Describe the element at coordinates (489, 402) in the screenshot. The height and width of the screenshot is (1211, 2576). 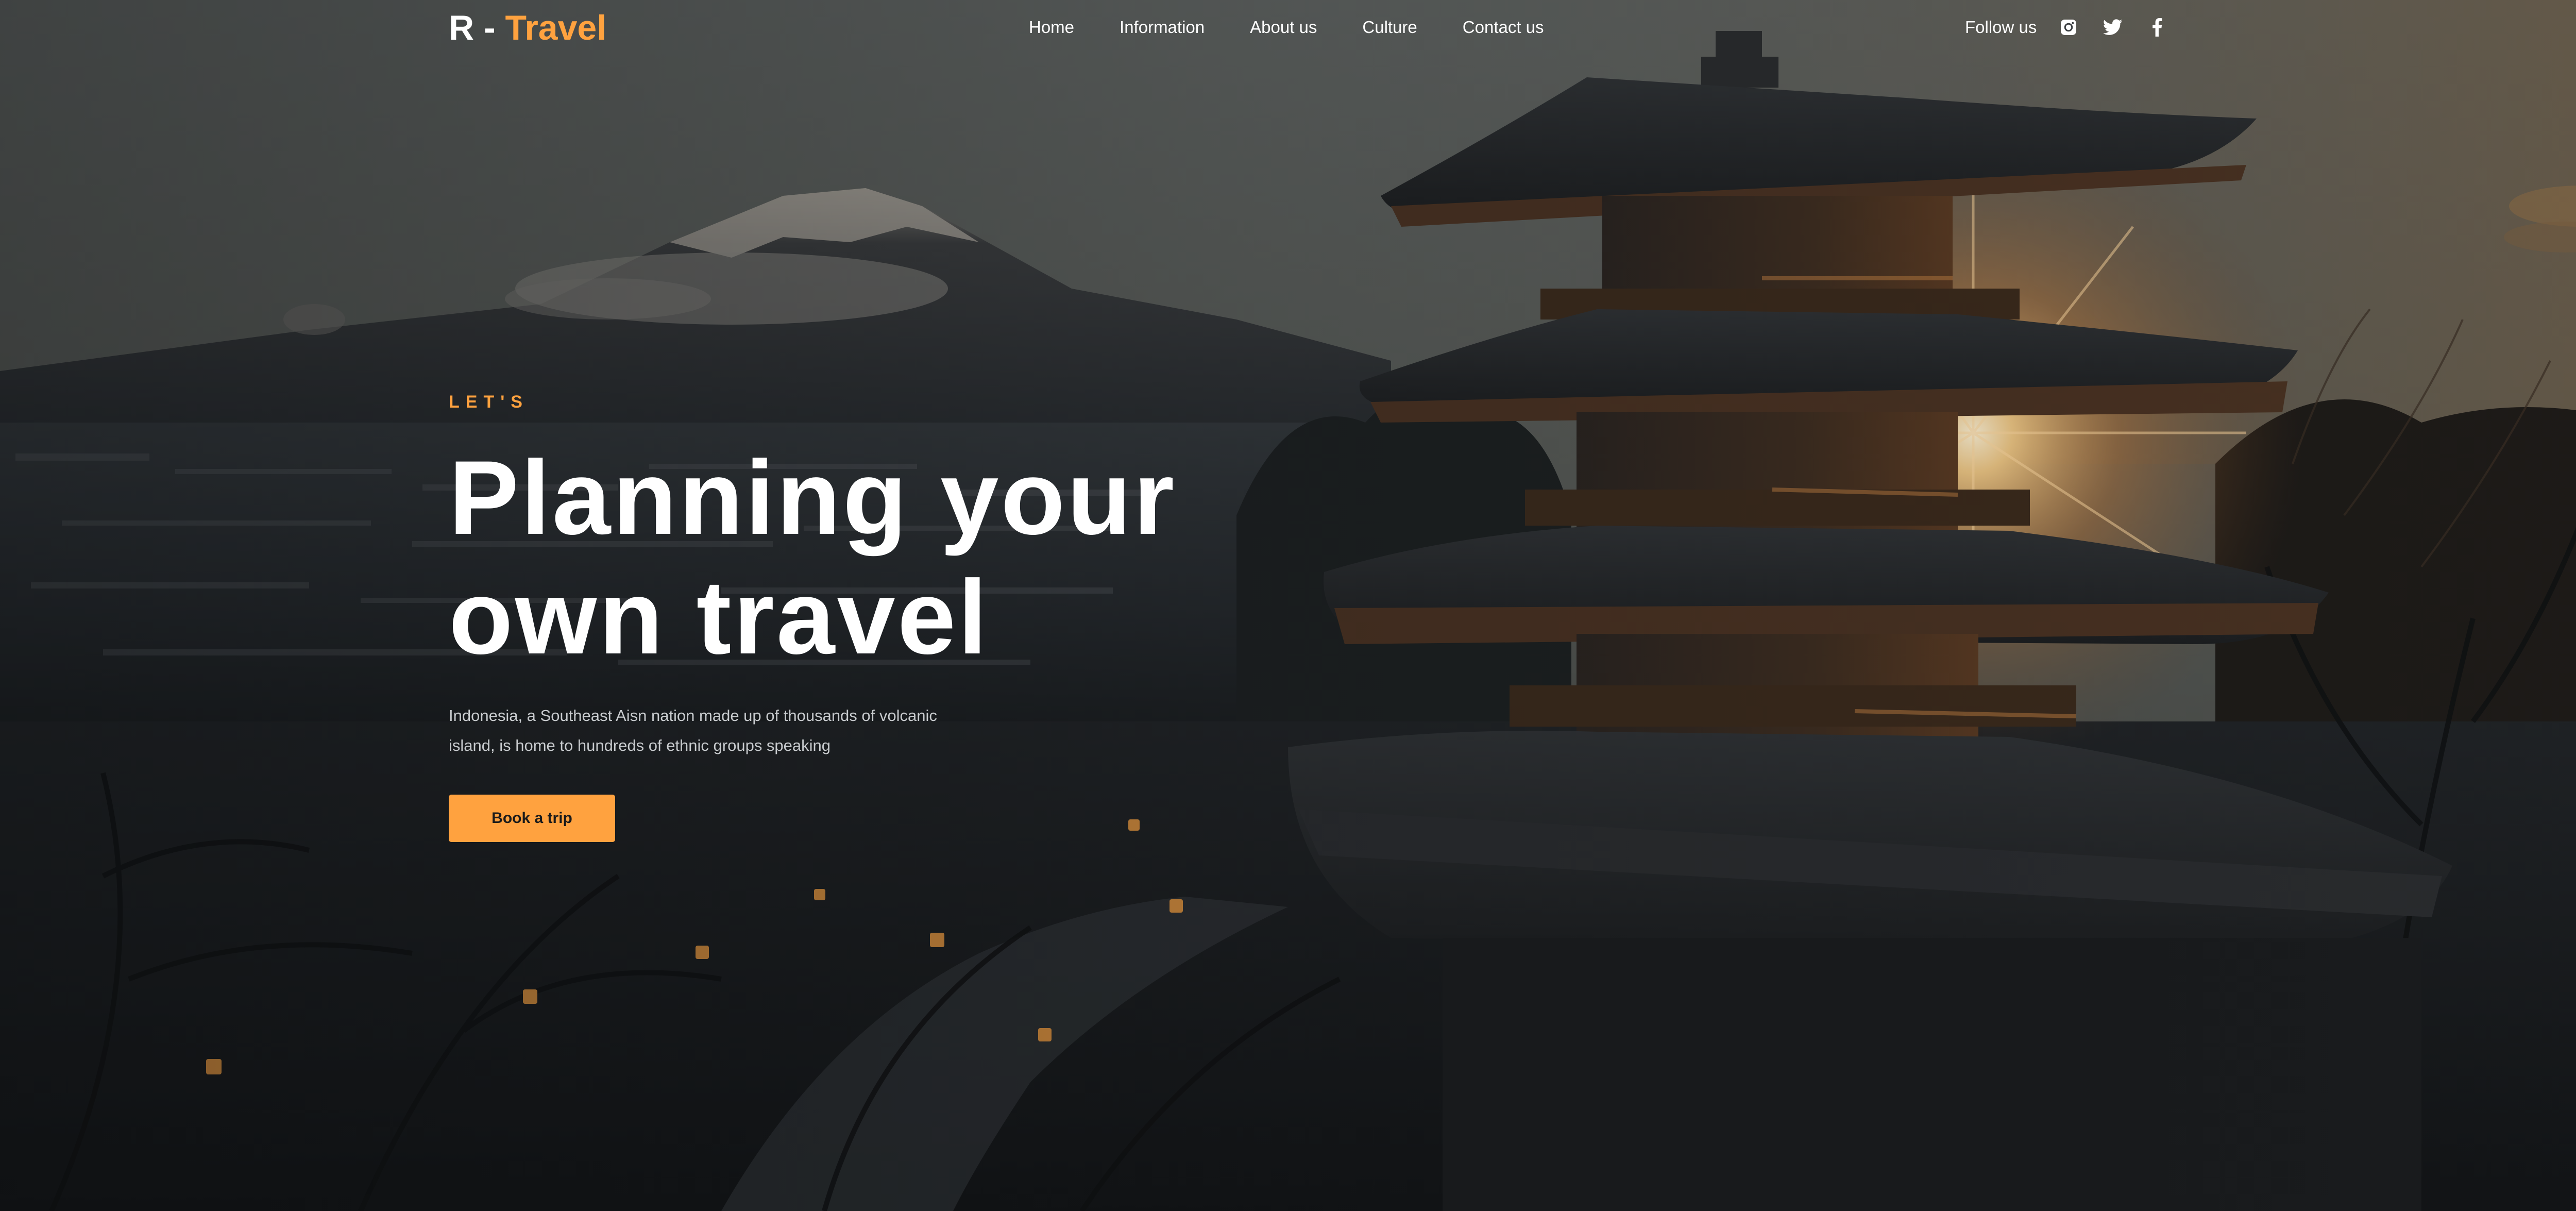
I see `hero-eyebrow: LET'S` at that location.